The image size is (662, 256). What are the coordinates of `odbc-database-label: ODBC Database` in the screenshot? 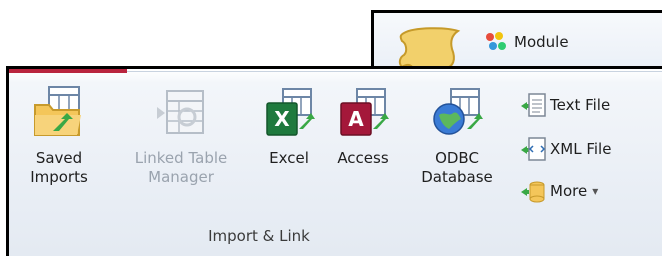 It's located at (457, 167).